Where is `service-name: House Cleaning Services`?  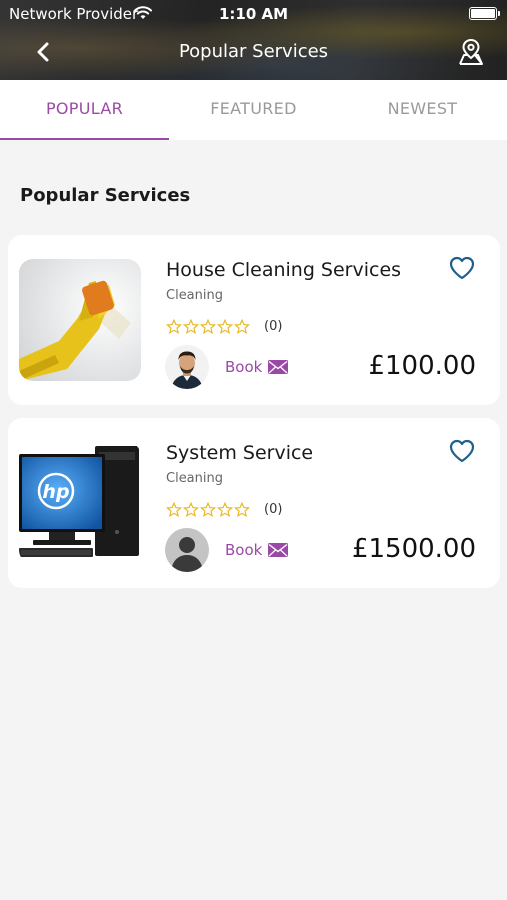
service-name: House Cleaning Services is located at coordinates (283, 270).